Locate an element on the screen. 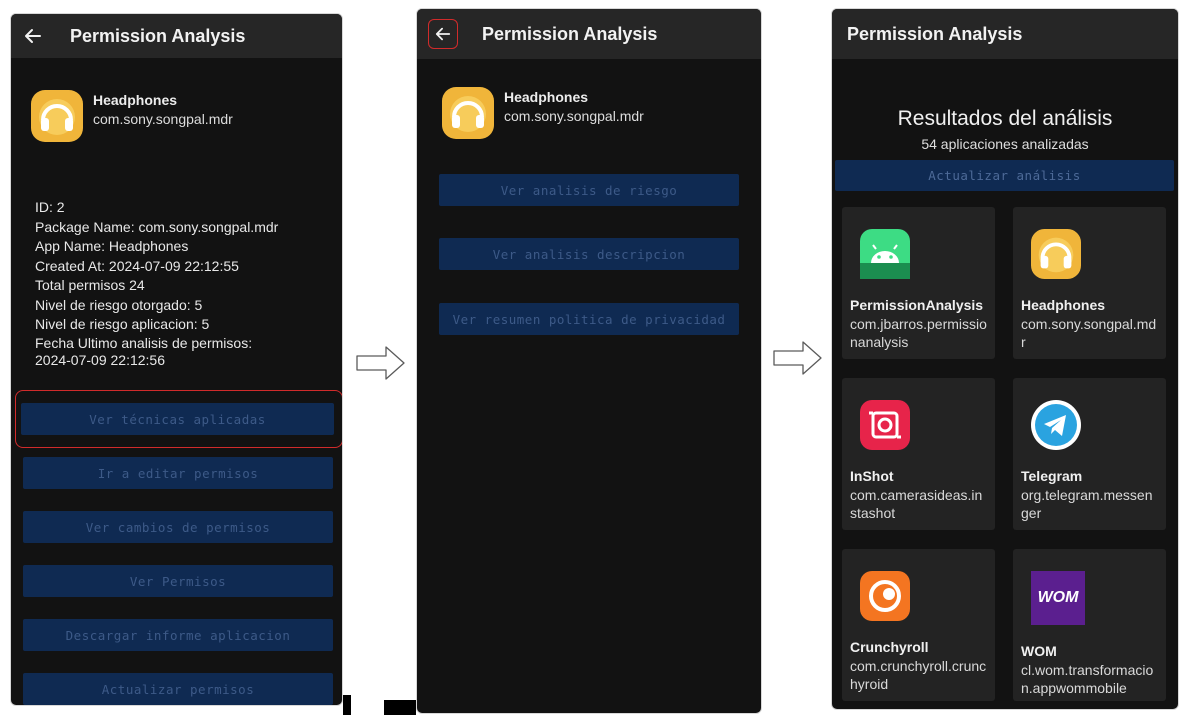 This screenshot has width=1180, height=715. ver-analisis-descripcion-button: Ver analisis descripcion is located at coordinates (589, 254).